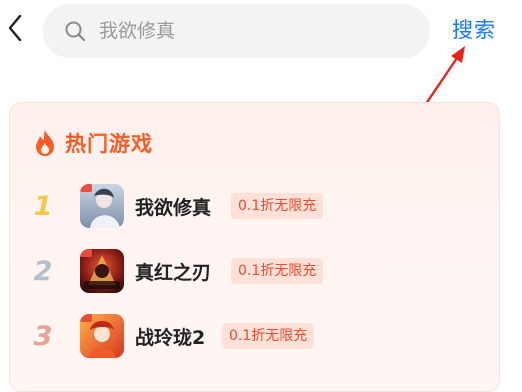 The image size is (522, 392). What do you see at coordinates (474, 29) in the screenshot?
I see `search-button: 搜索` at bounding box center [474, 29].